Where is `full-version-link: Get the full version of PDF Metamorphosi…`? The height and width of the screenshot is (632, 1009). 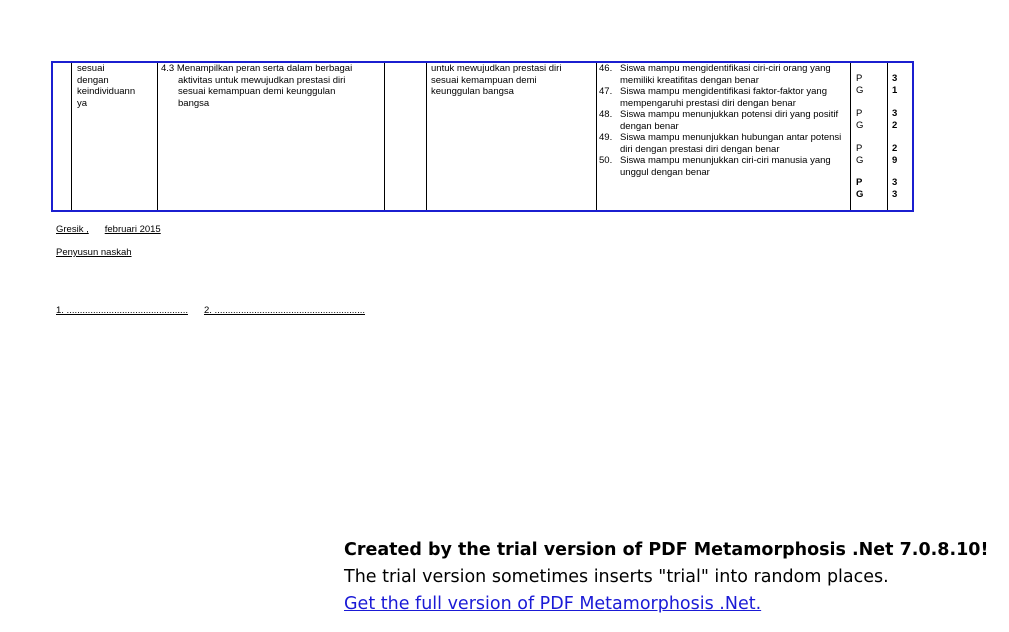
full-version-link: Get the full version of PDF Metamorphosi… is located at coordinates (666, 604).